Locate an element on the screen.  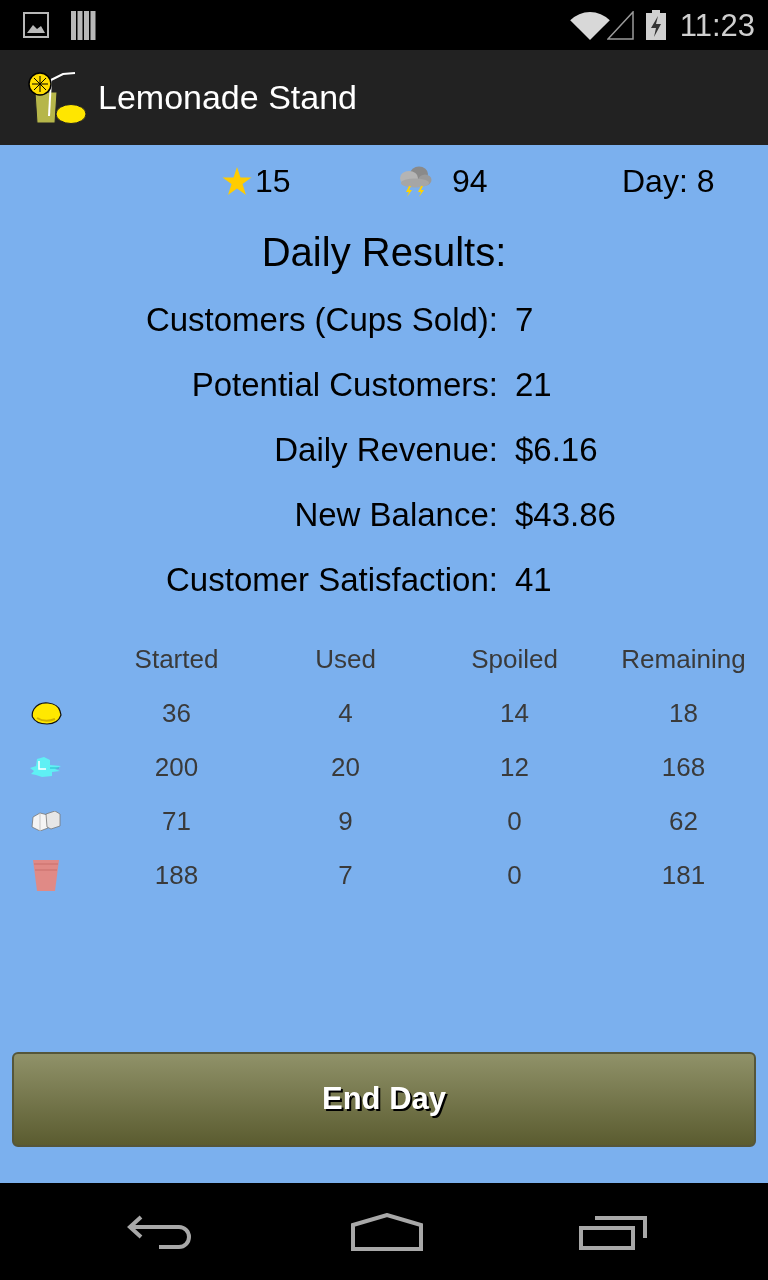
result-value: $43.86 is located at coordinates (565, 514).